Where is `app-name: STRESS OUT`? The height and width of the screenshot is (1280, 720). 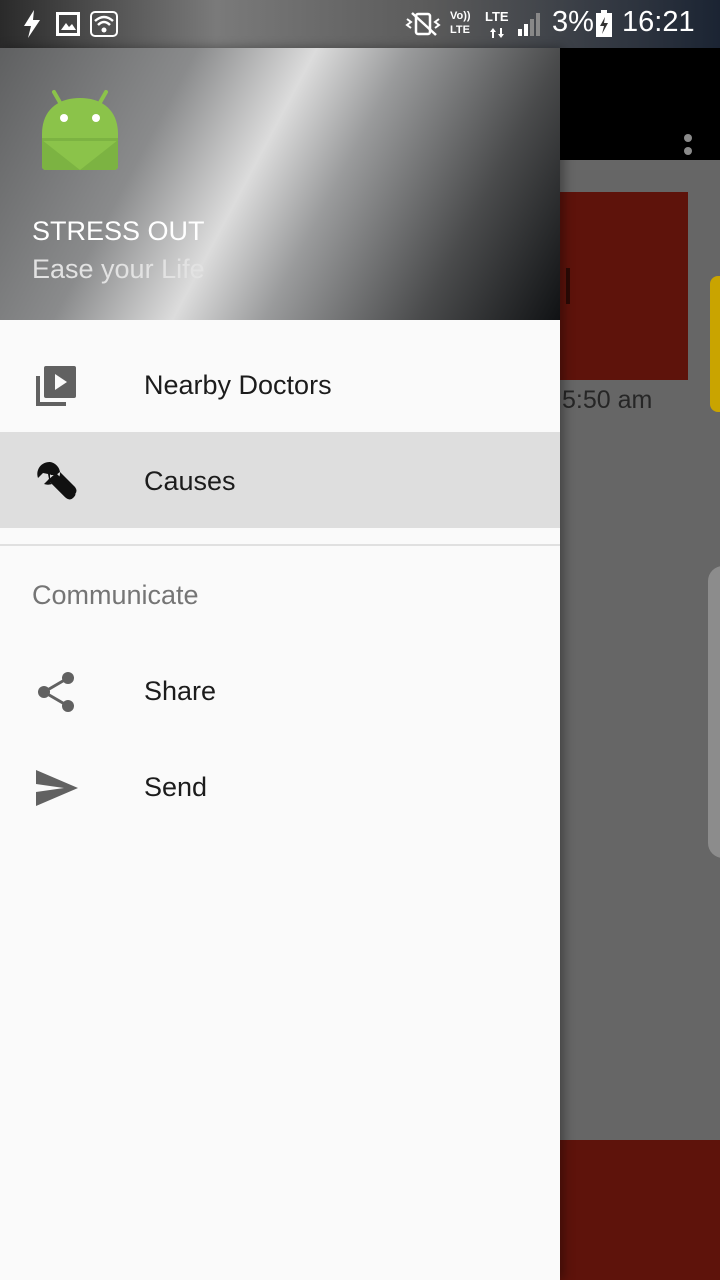 app-name: STRESS OUT is located at coordinates (118, 231).